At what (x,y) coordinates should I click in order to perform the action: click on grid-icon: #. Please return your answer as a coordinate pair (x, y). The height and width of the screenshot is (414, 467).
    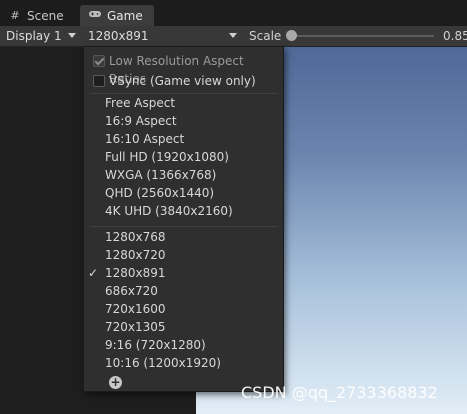
    Looking at the image, I should click on (15, 15).